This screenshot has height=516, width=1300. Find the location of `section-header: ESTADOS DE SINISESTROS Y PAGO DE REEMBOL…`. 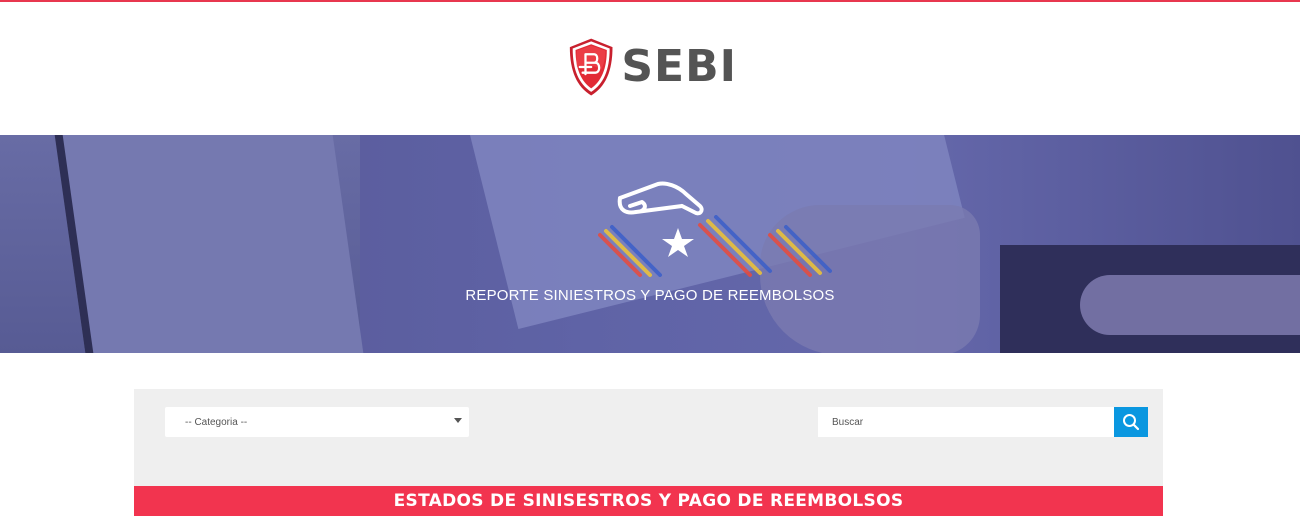

section-header: ESTADOS DE SINISESTROS Y PAGO DE REEMBOL… is located at coordinates (648, 501).